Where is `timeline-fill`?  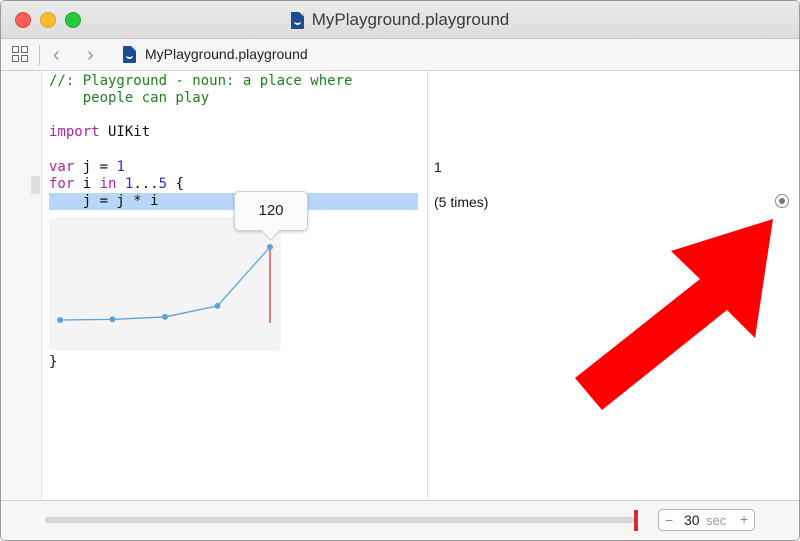
timeline-fill is located at coordinates (341, 520).